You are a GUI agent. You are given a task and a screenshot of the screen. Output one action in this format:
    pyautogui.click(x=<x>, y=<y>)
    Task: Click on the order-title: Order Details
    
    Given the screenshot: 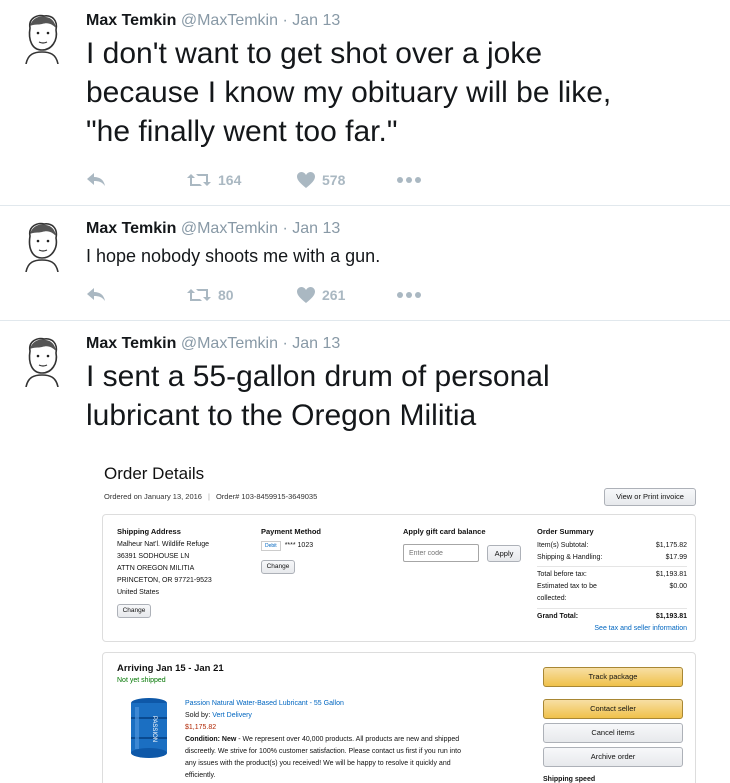 What is the action you would take?
    pyautogui.click(x=154, y=473)
    